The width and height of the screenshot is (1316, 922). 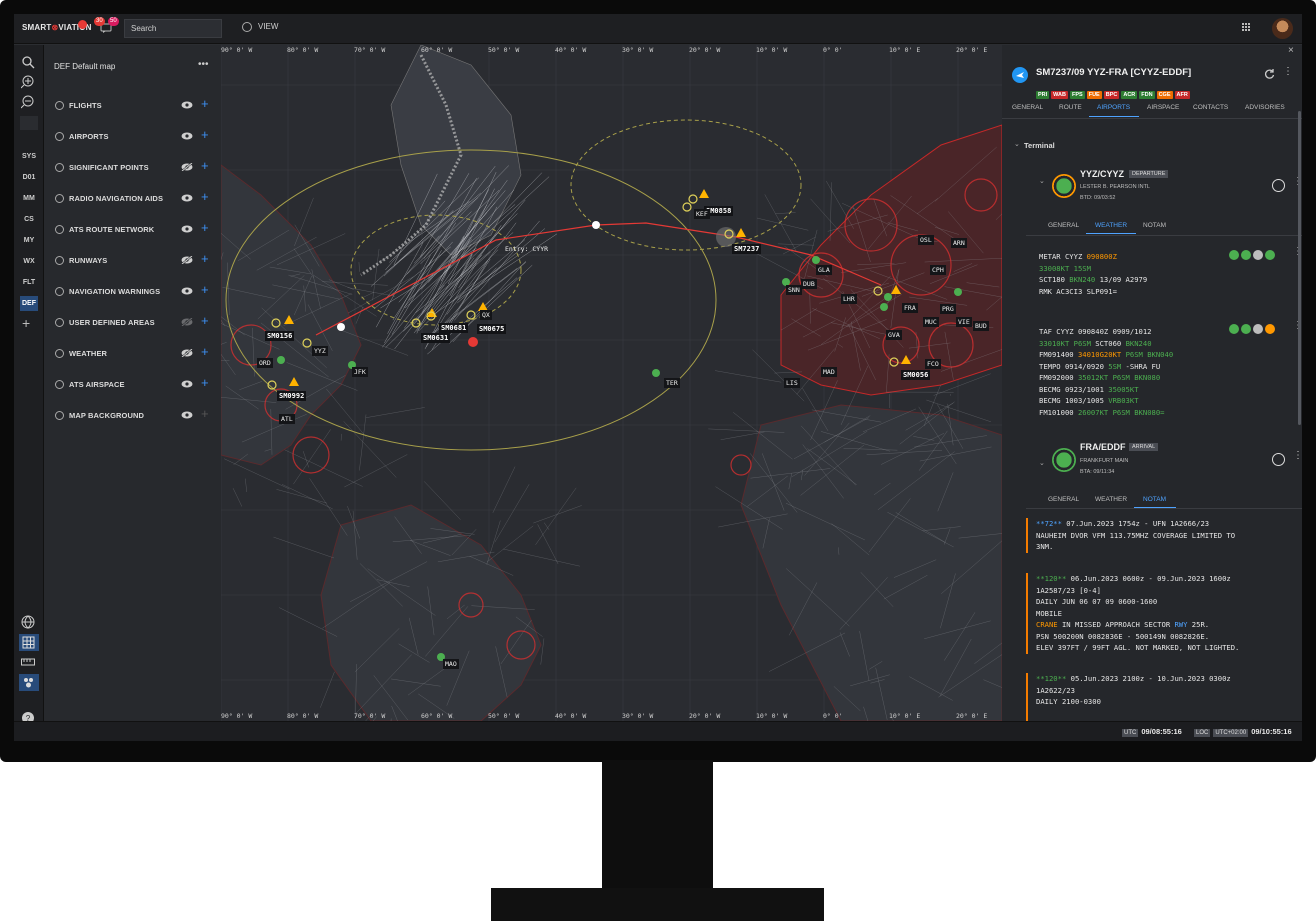 I want to click on flight-label: SM0681, so click(x=454, y=328).